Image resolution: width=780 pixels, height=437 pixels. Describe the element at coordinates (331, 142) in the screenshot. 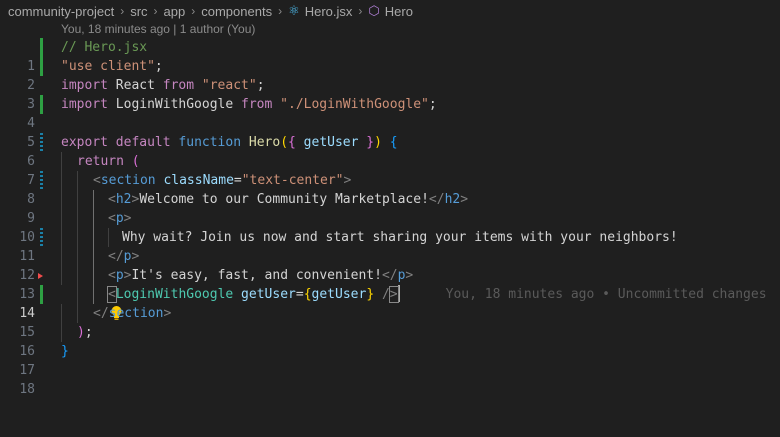

I see `parameter: getUser` at that location.